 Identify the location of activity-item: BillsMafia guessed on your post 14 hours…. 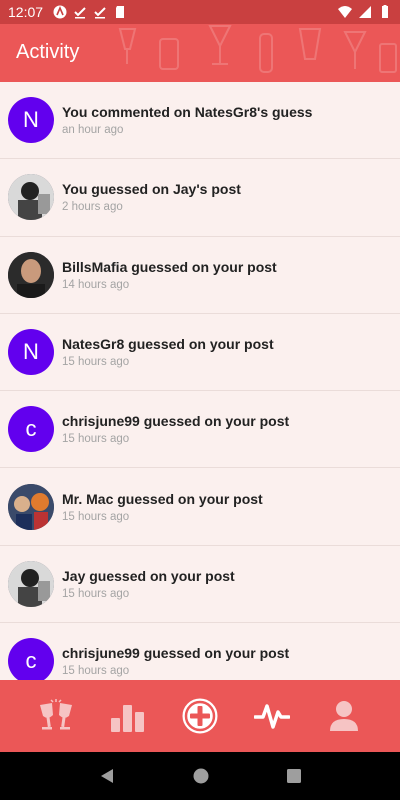
(200, 275).